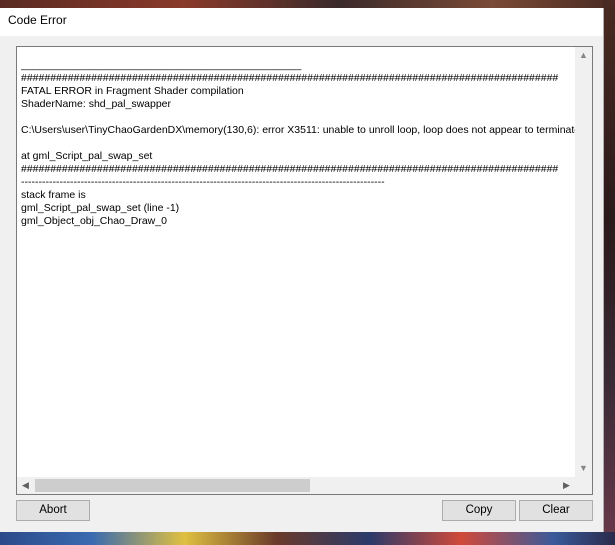 The width and height of the screenshot is (615, 545). I want to click on abort-button: Abort, so click(53, 510).